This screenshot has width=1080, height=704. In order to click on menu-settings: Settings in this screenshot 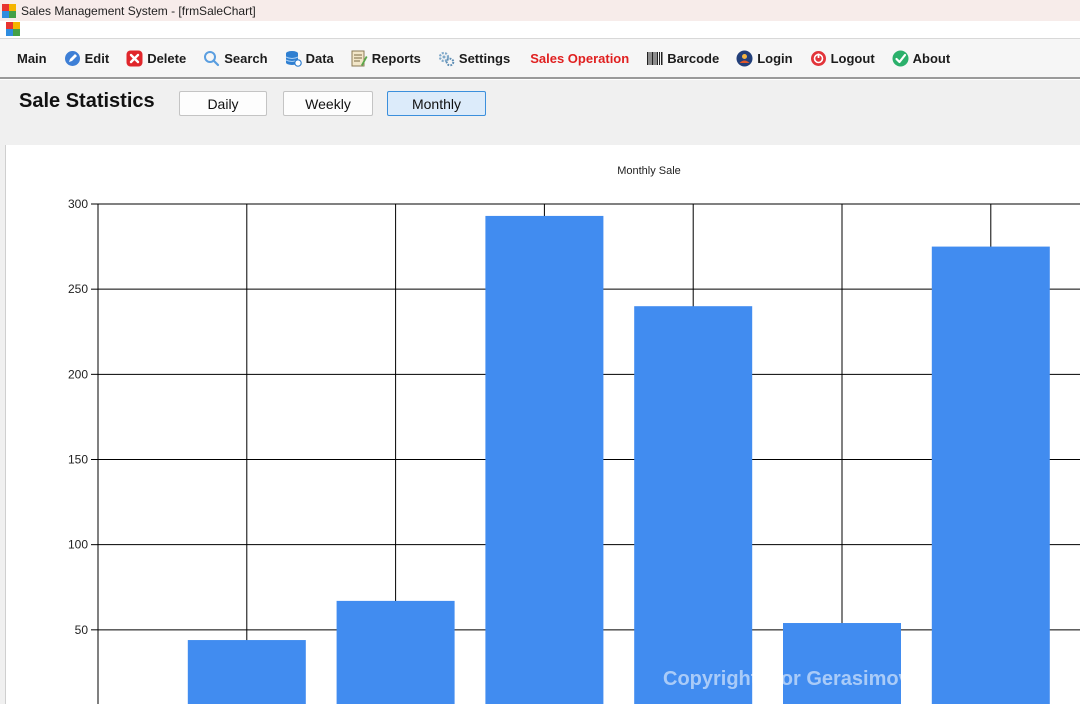, I will do `click(473, 58)`.